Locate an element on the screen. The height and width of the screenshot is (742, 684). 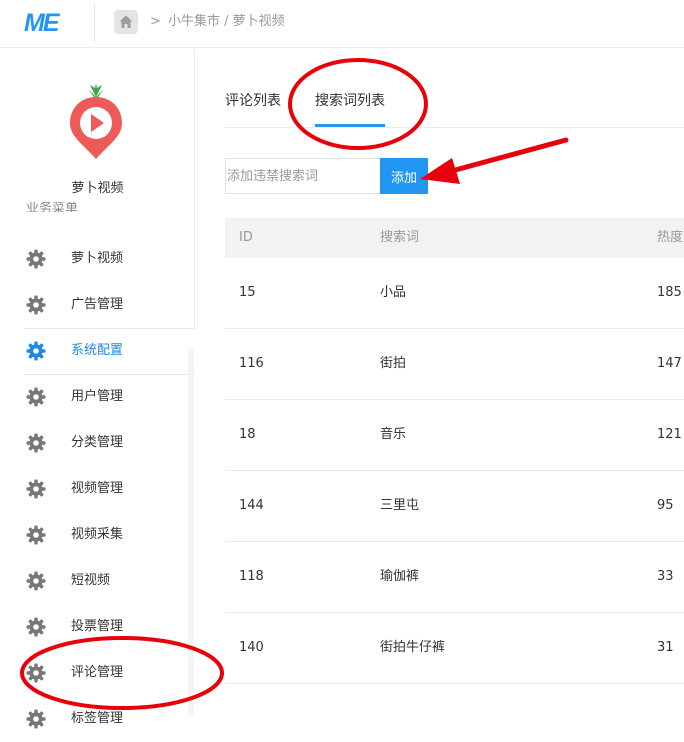
cell-id: 144 is located at coordinates (251, 505).